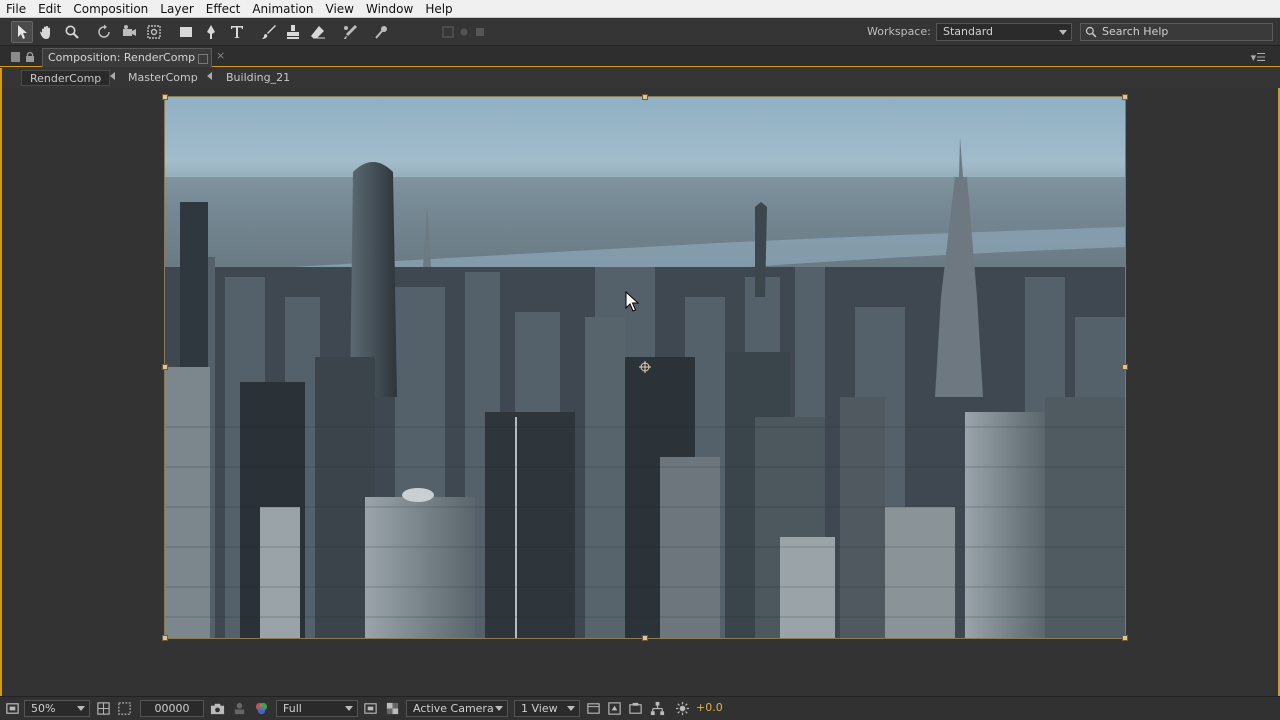 The image size is (1280, 720). What do you see at coordinates (237, 32) in the screenshot?
I see `type-tool-icon` at bounding box center [237, 32].